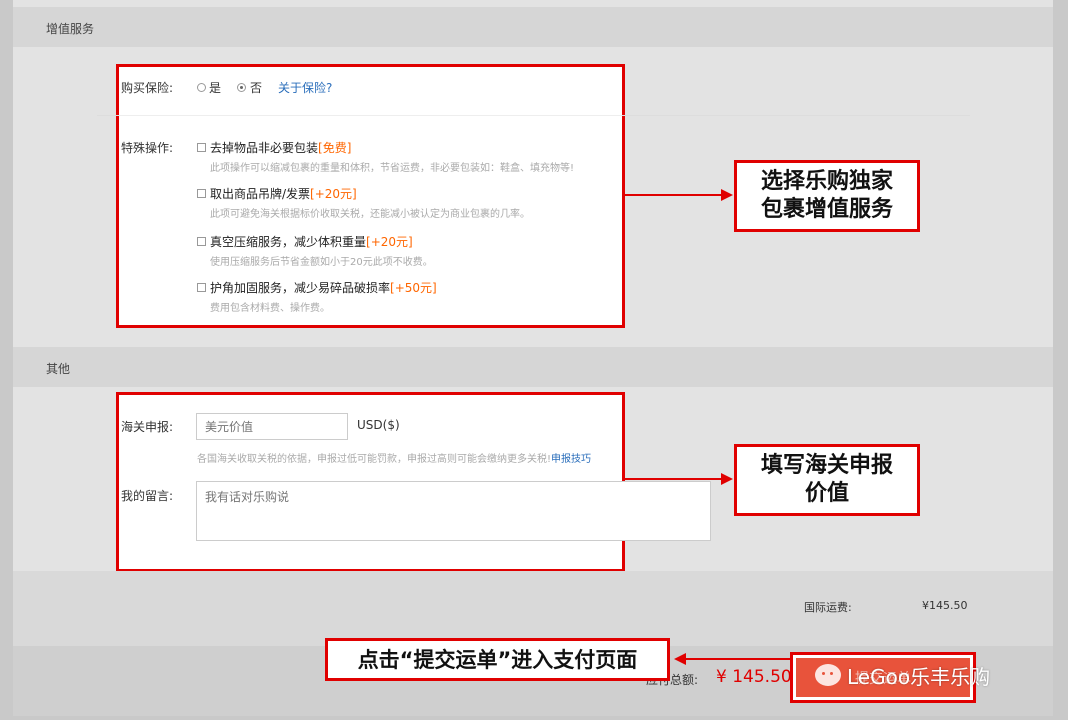 The width and height of the screenshot is (1068, 720). I want to click on corner-protect-title: 护角加固服务，减少易碎品破损率[+50元], so click(323, 288).